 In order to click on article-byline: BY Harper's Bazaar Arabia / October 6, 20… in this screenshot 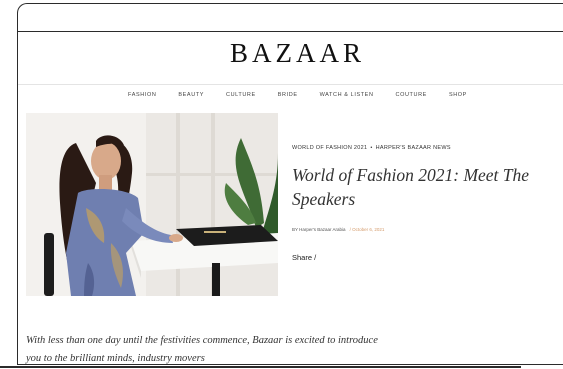, I will do `click(338, 229)`.